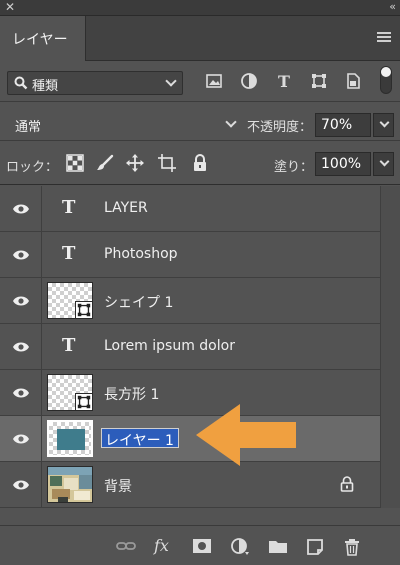  What do you see at coordinates (190, 439) in the screenshot?
I see `layer-row-selected: レイヤー 1` at bounding box center [190, 439].